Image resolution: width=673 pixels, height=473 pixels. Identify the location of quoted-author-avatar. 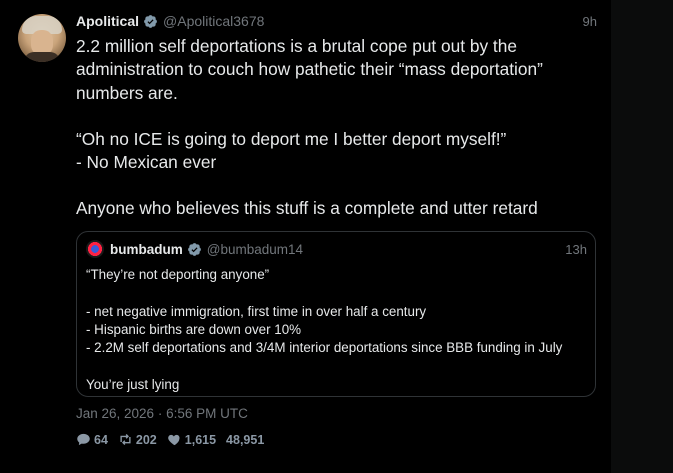
(95, 249).